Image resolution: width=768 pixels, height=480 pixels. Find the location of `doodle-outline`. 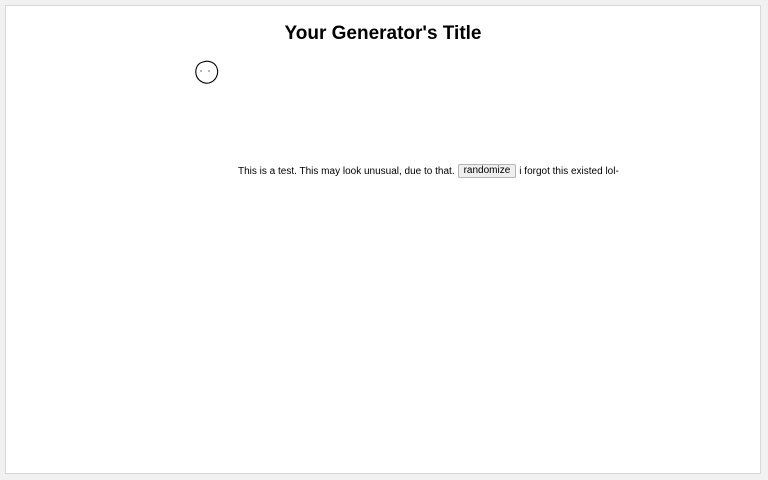

doodle-outline is located at coordinates (207, 72).